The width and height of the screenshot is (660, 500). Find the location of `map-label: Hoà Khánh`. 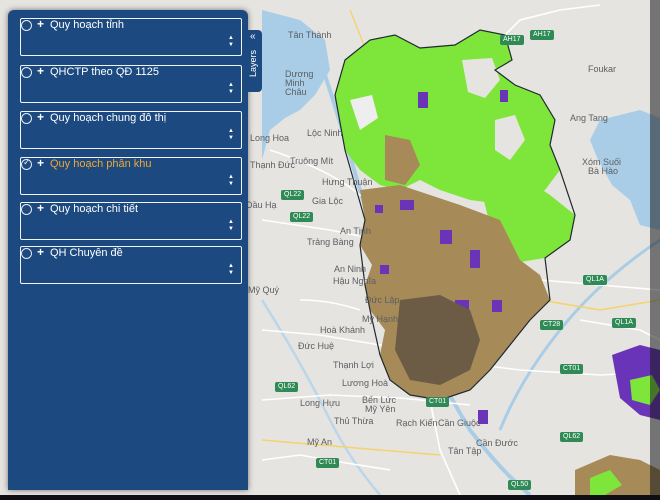

map-label: Hoà Khánh is located at coordinates (343, 330).